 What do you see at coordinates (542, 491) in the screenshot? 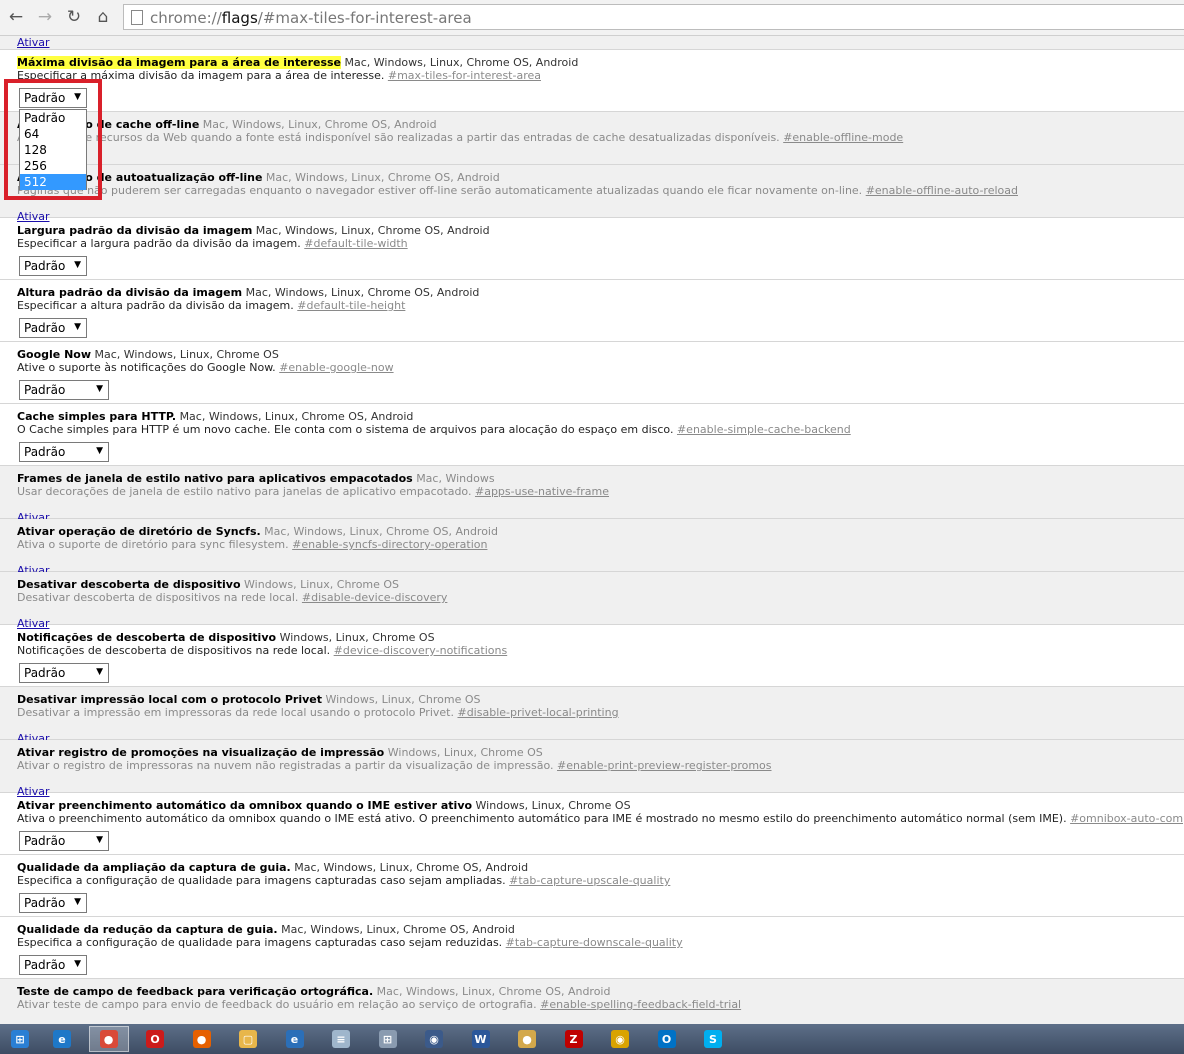
I see `experiment-anchor-link: #apps-use-native-frame` at bounding box center [542, 491].